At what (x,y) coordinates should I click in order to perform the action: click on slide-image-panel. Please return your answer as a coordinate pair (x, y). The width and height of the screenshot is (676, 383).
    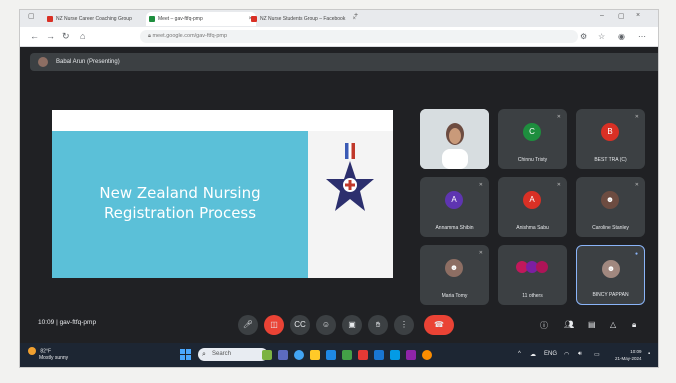
    Looking at the image, I should click on (350, 204).